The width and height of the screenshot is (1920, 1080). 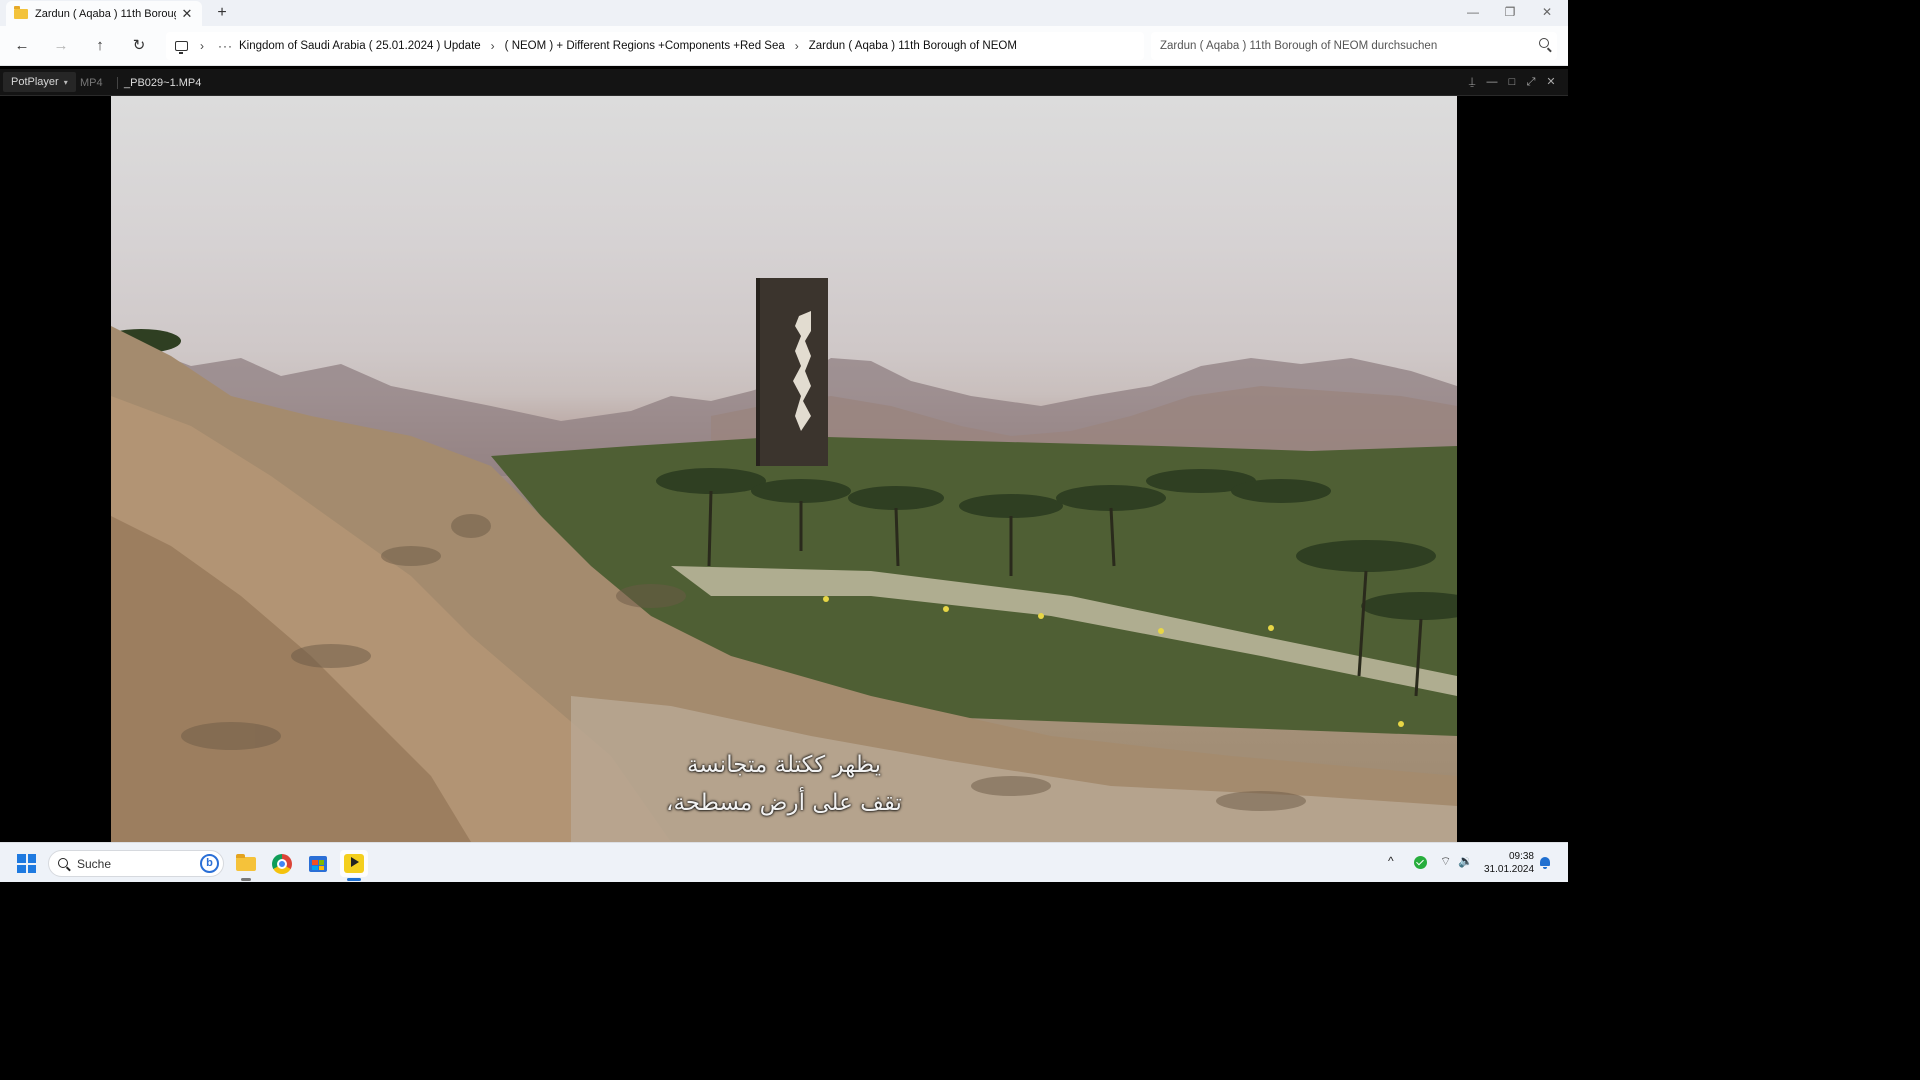 I want to click on up-button: ↑, so click(x=100, y=46).